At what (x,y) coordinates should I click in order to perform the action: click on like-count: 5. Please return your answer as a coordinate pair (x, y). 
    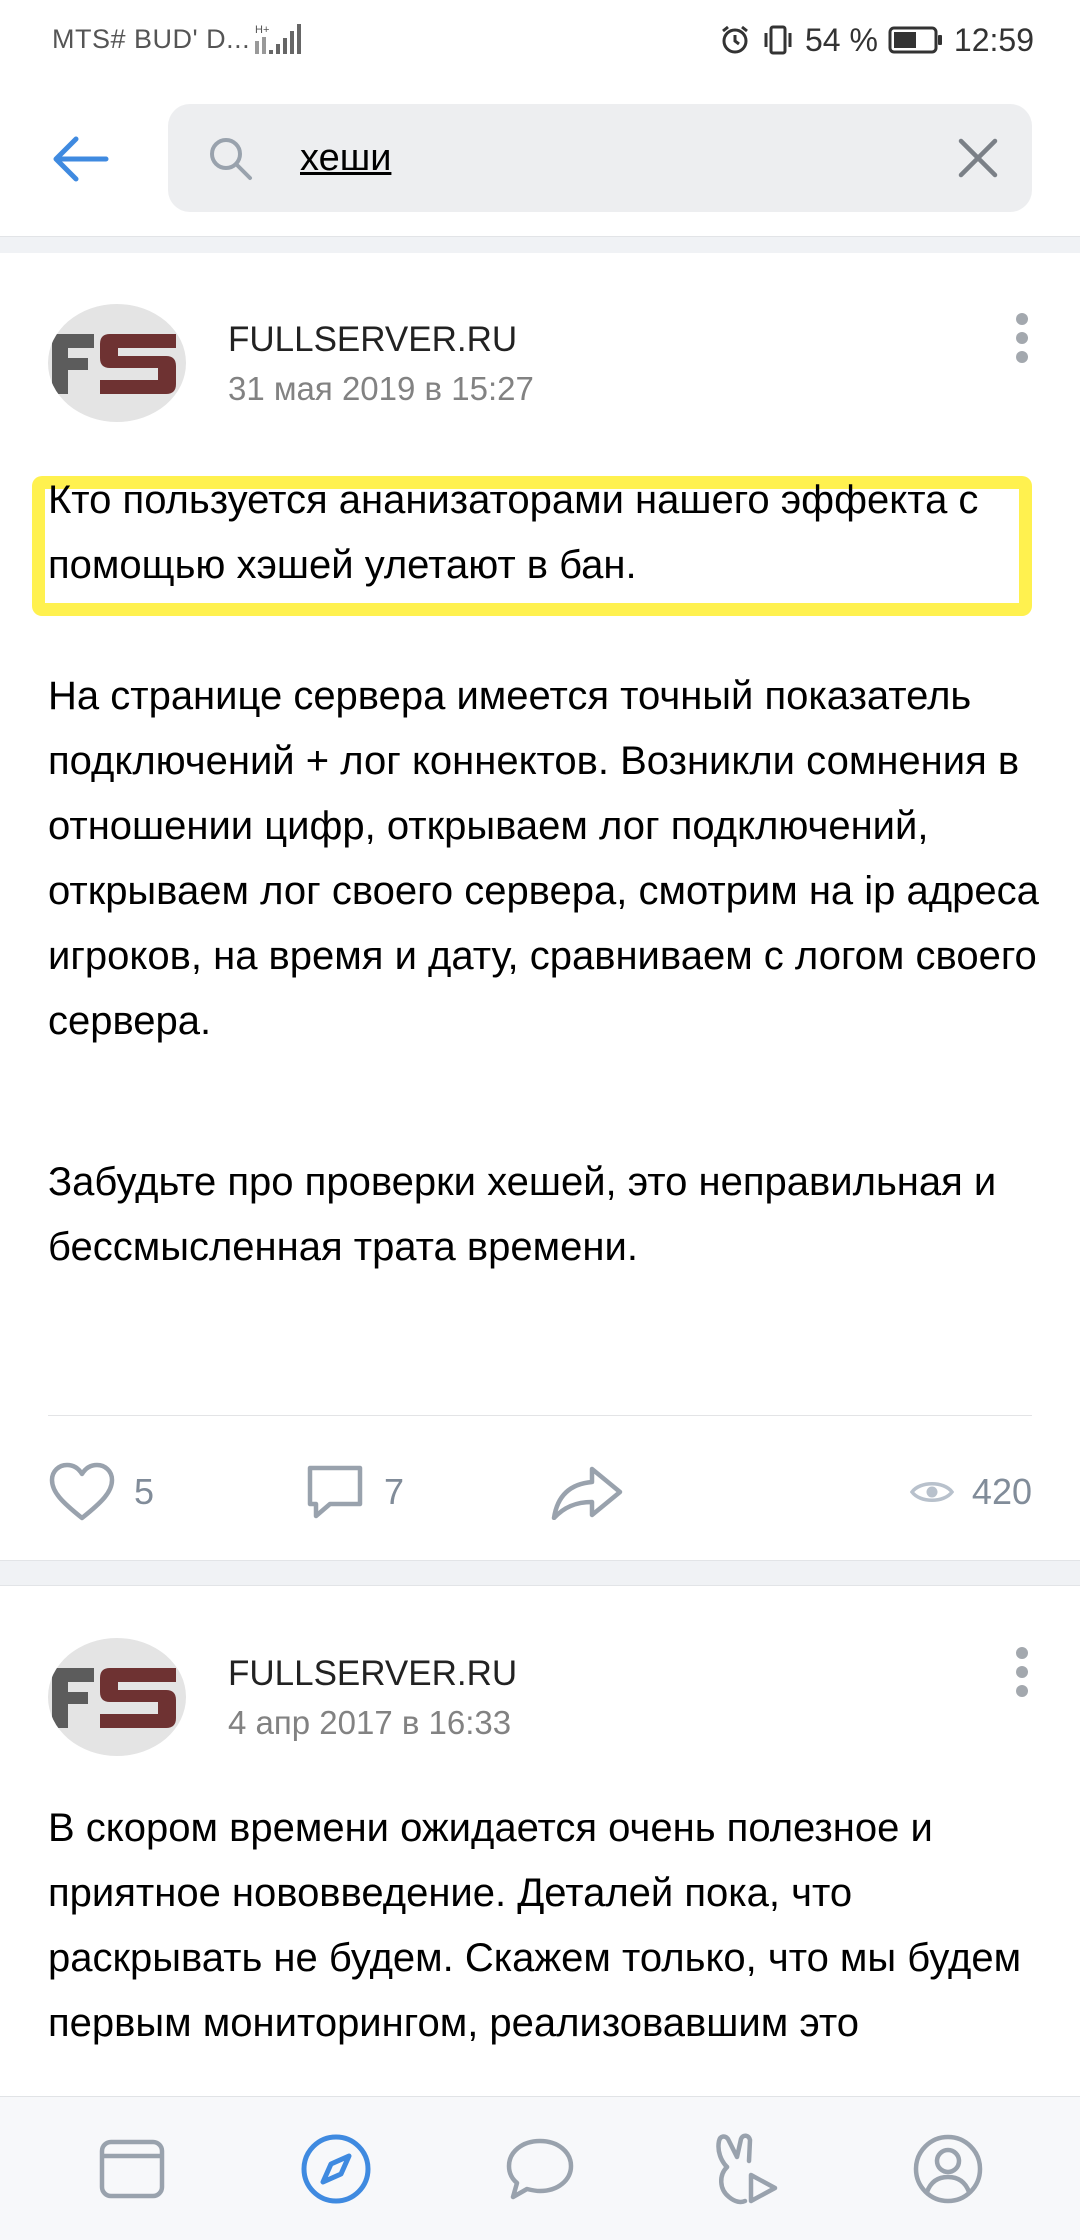
    Looking at the image, I should click on (144, 1491).